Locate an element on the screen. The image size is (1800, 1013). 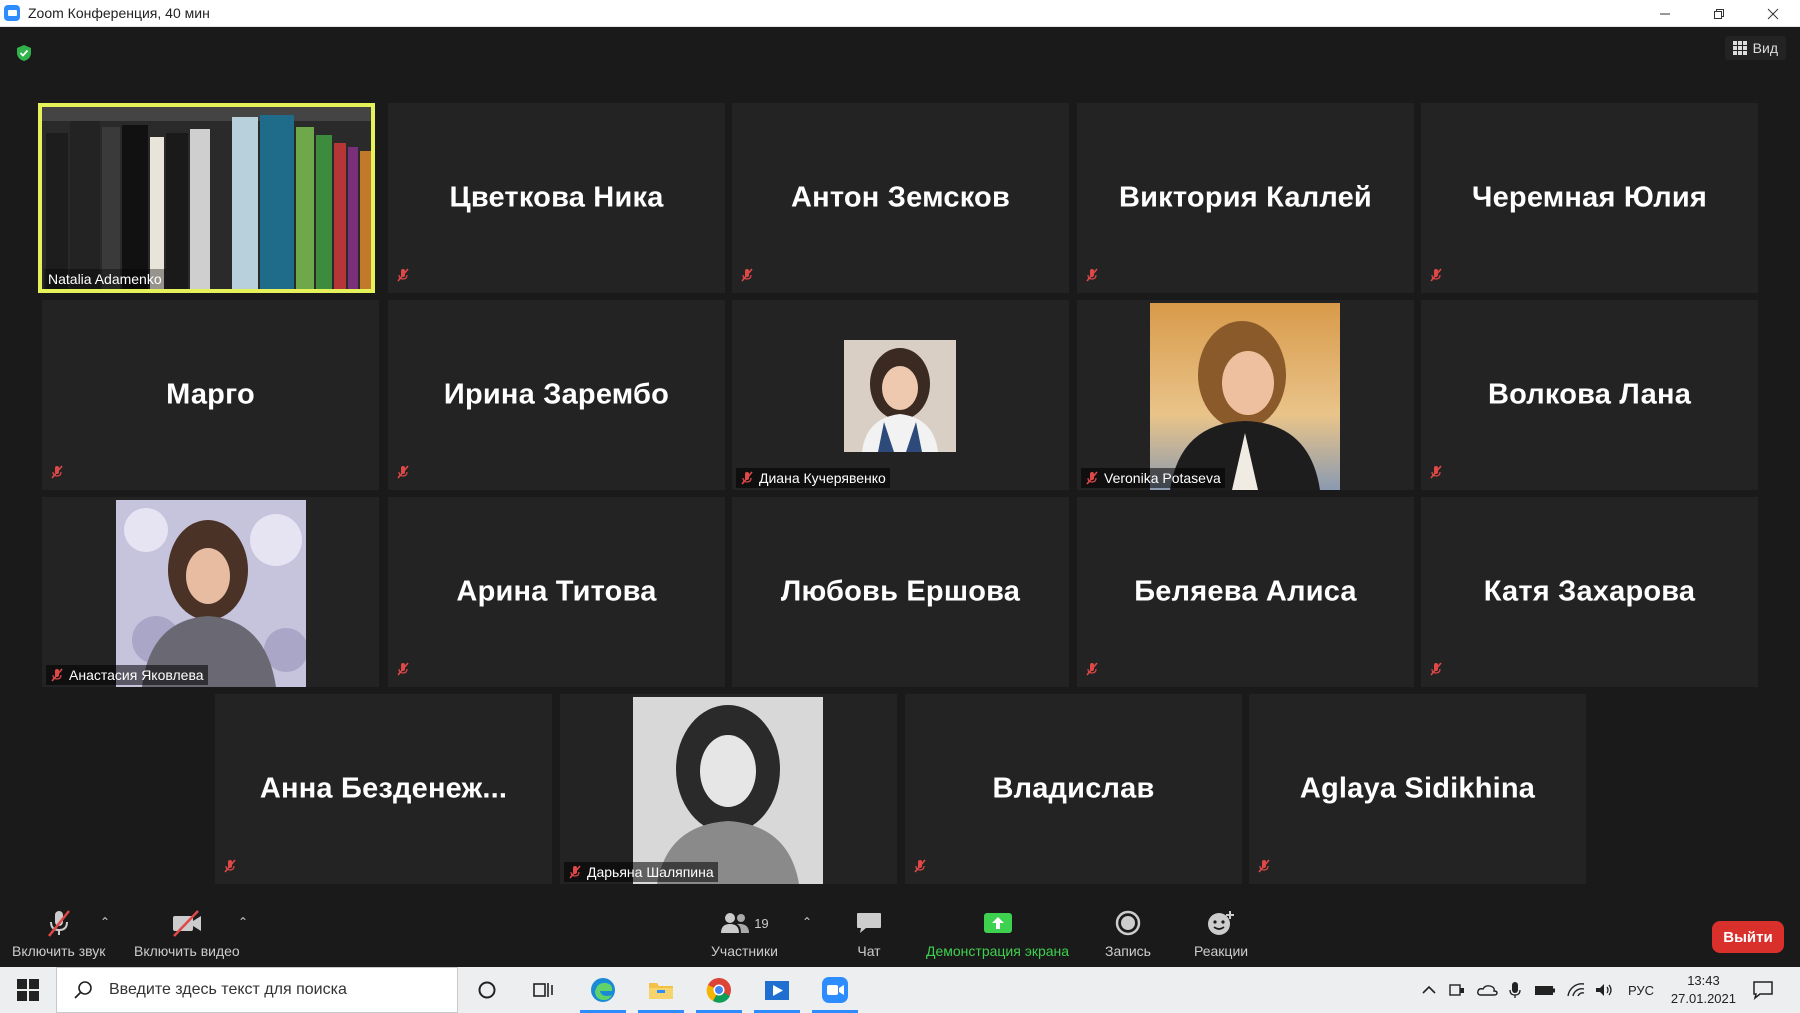
participants-count: 19 is located at coordinates (761, 923).